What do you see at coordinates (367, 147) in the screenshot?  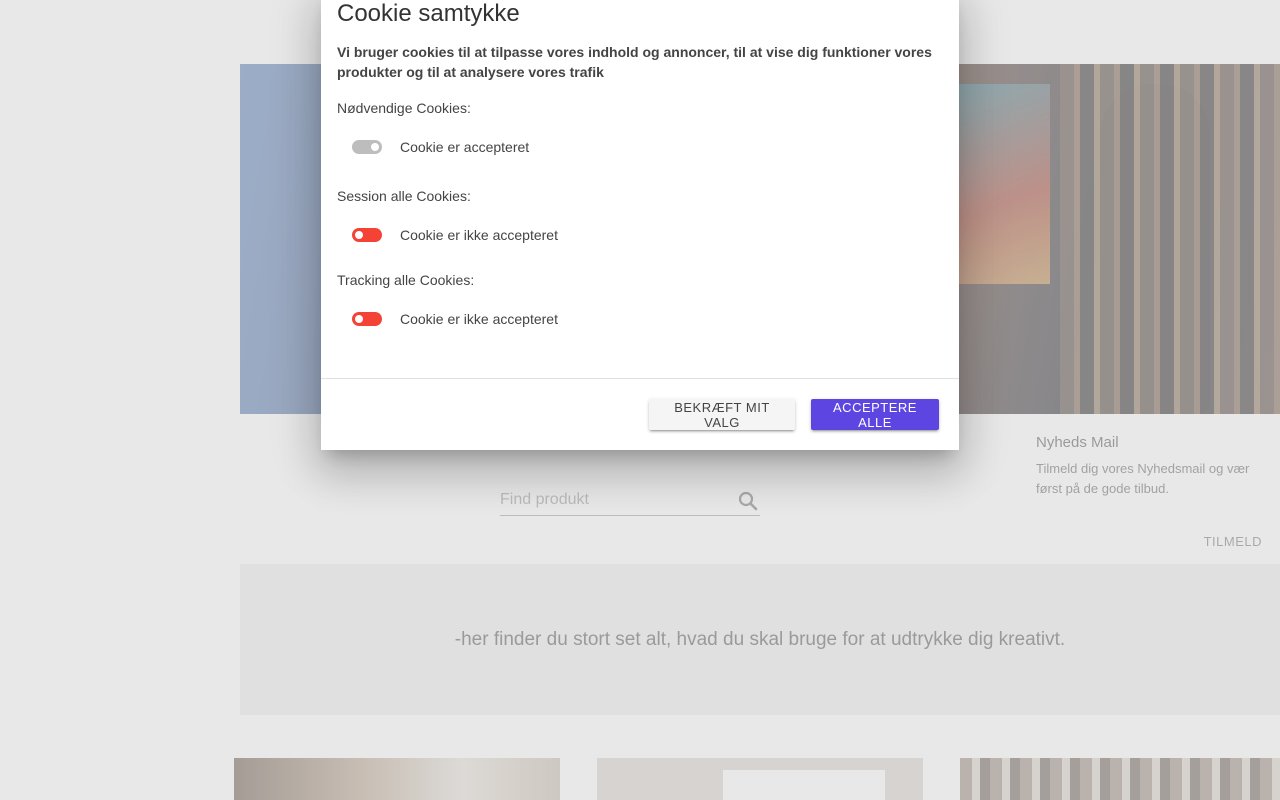 I see `necessary-cookies-toggle` at bounding box center [367, 147].